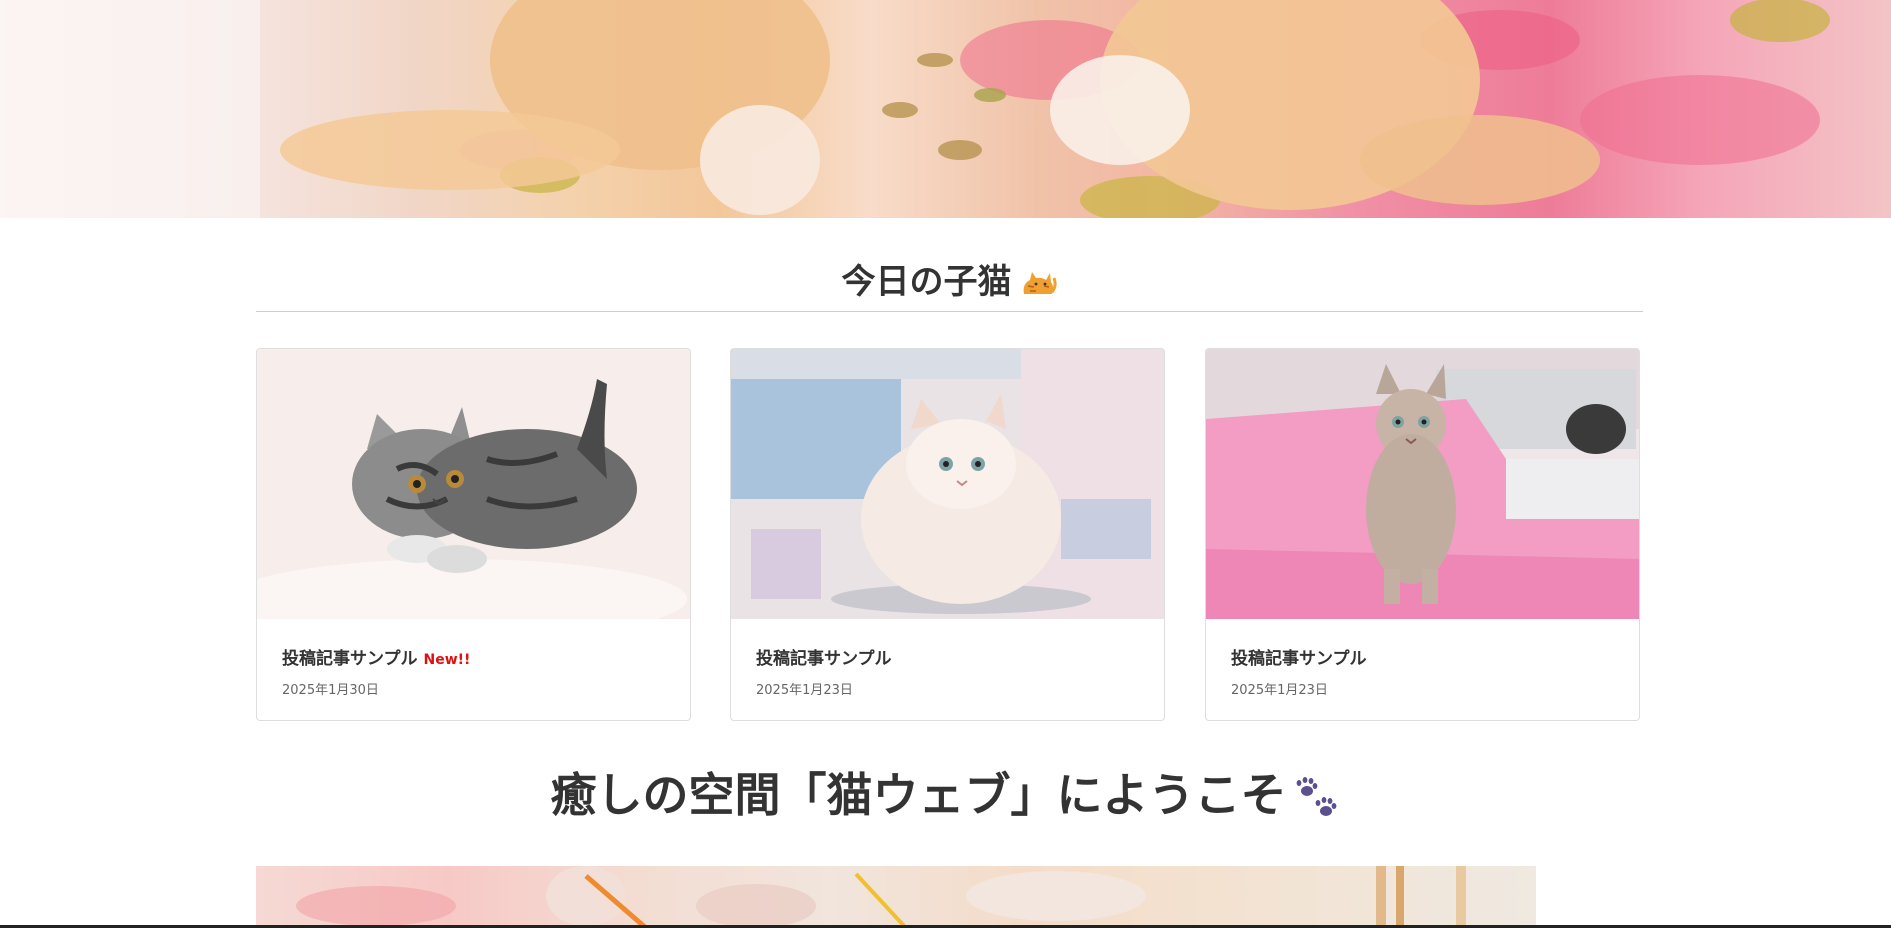  Describe the element at coordinates (926, 282) in the screenshot. I see `section-title-text: 今日の子猫` at that location.